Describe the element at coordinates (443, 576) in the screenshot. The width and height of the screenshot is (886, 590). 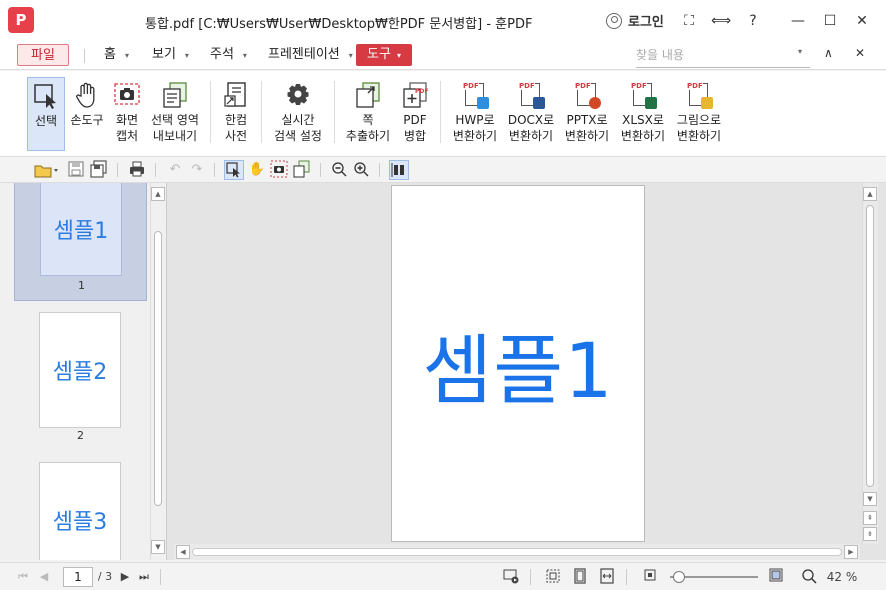
I see `status-bar: ⏮ ◀ 1 / 3 ▶ ⏭ 42 %` at that location.